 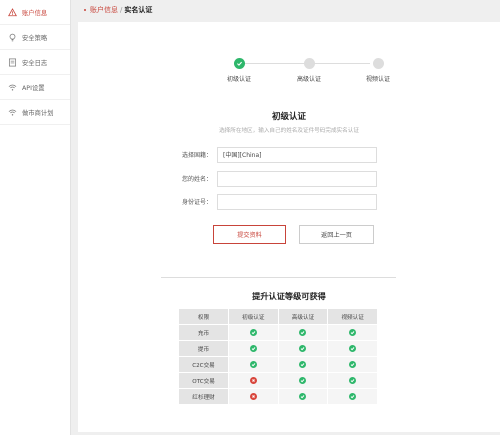 I want to click on sidebar: 账户信息 安全策略 安全日志 API设置 做市商计划, so click(x=35, y=217).